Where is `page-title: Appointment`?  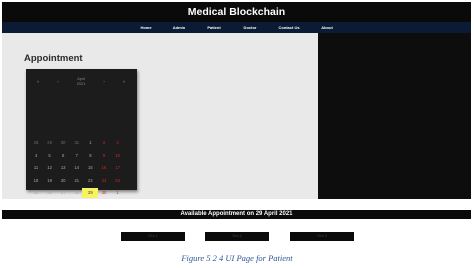
page-title: Appointment is located at coordinates (53, 58).